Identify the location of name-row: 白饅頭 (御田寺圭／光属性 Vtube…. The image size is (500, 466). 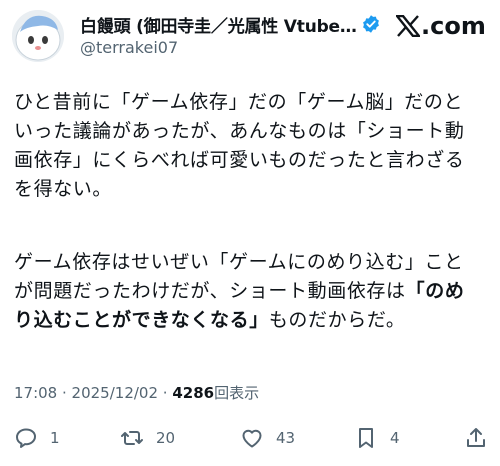
(235, 24).